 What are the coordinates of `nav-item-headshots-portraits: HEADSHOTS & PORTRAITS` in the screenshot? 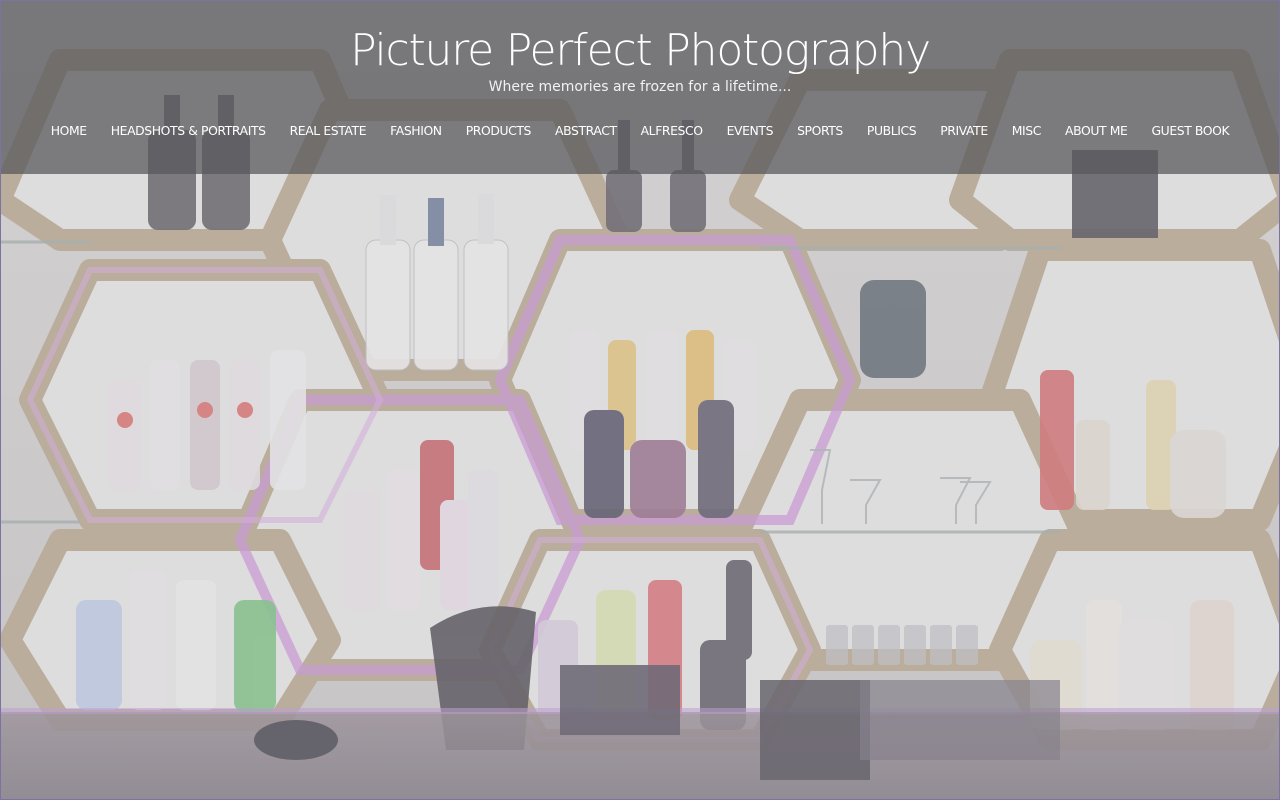 It's located at (188, 131).